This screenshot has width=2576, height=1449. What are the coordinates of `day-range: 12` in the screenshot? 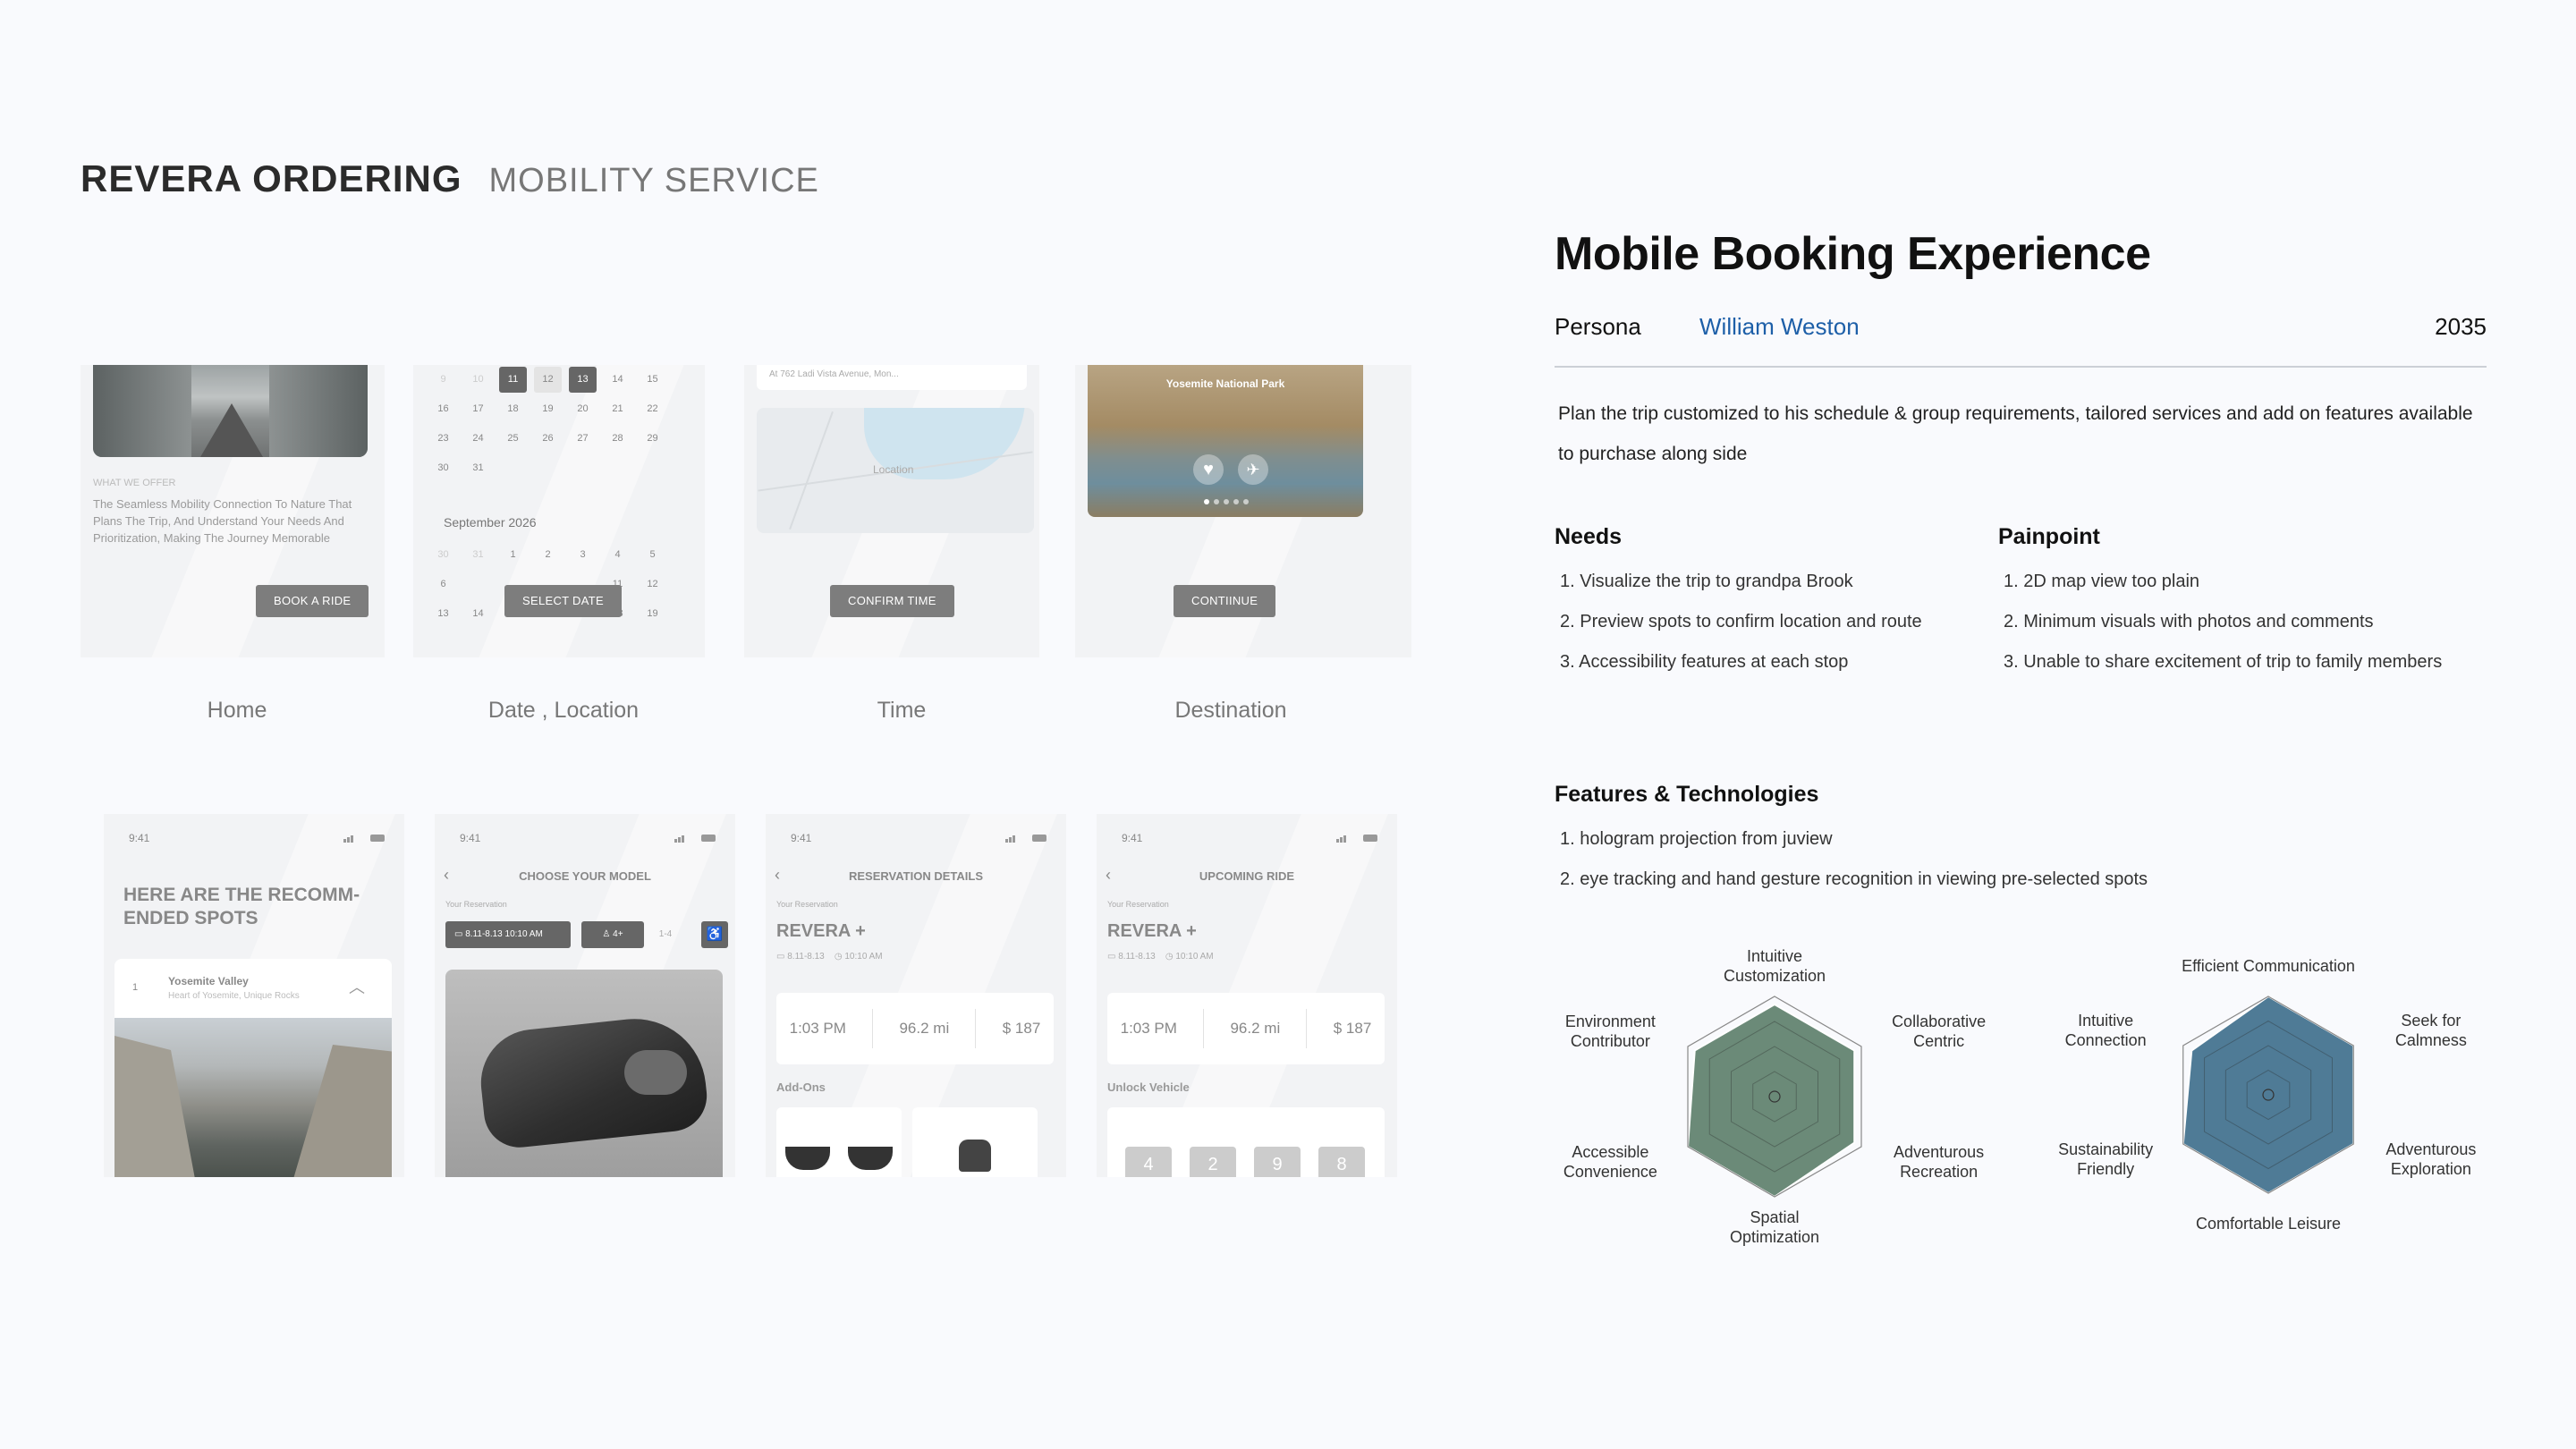 It's located at (548, 380).